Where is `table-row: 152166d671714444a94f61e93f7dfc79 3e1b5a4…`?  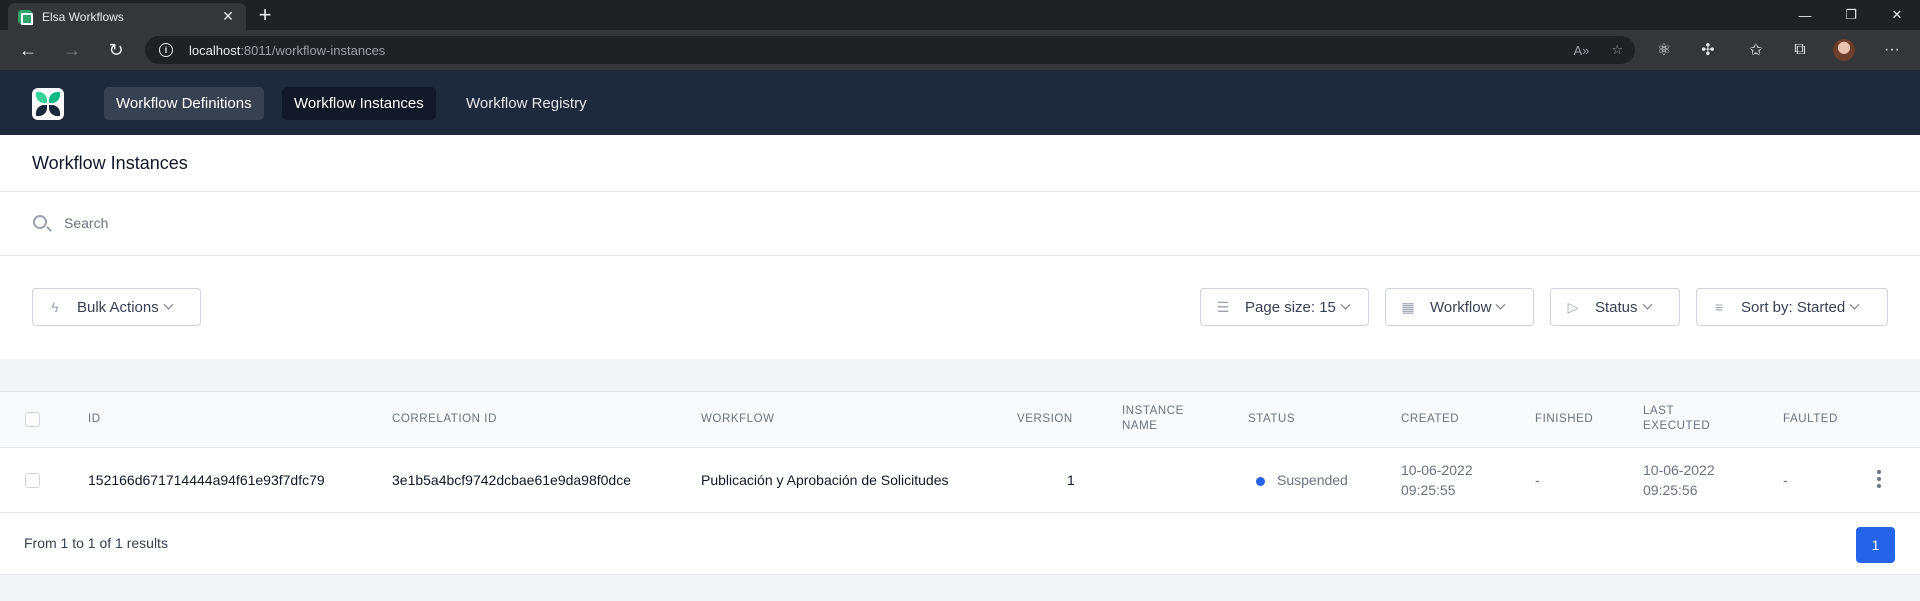 table-row: 152166d671714444a94f61e93f7dfc79 3e1b5a4… is located at coordinates (960, 480).